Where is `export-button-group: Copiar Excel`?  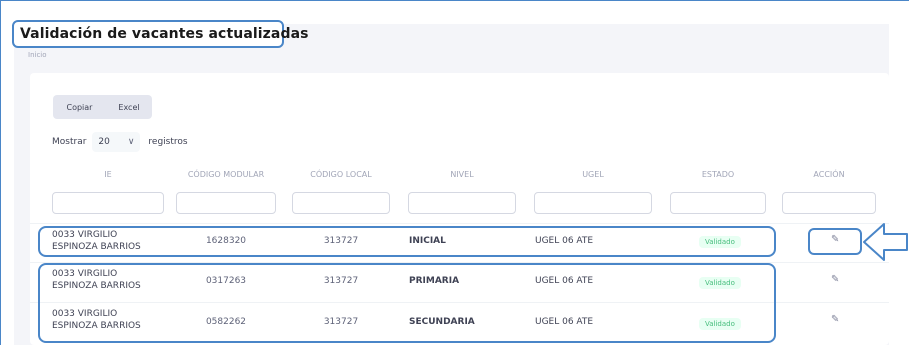
export-button-group: Copiar Excel is located at coordinates (102, 107).